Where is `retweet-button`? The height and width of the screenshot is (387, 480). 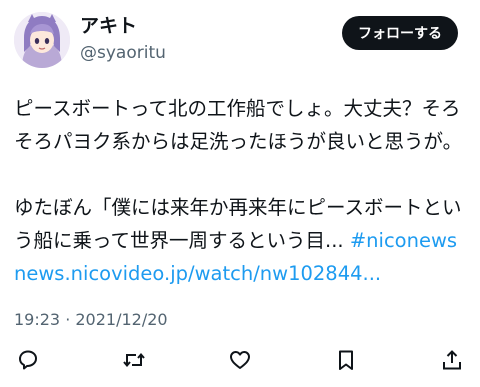
retweet-button is located at coordinates (134, 360).